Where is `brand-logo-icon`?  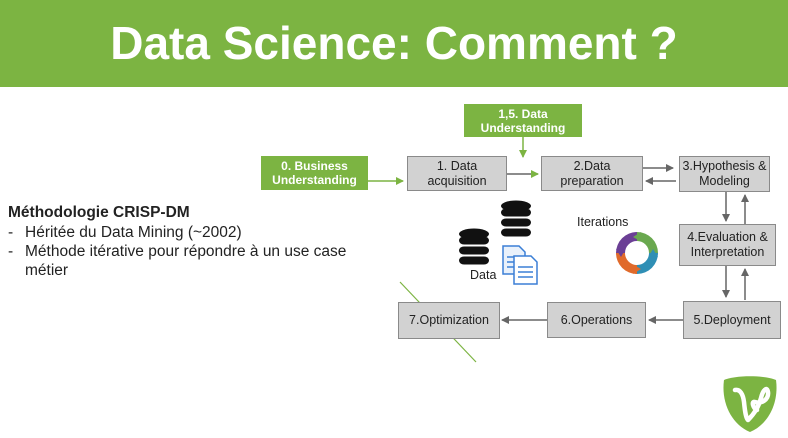 brand-logo-icon is located at coordinates (750, 404).